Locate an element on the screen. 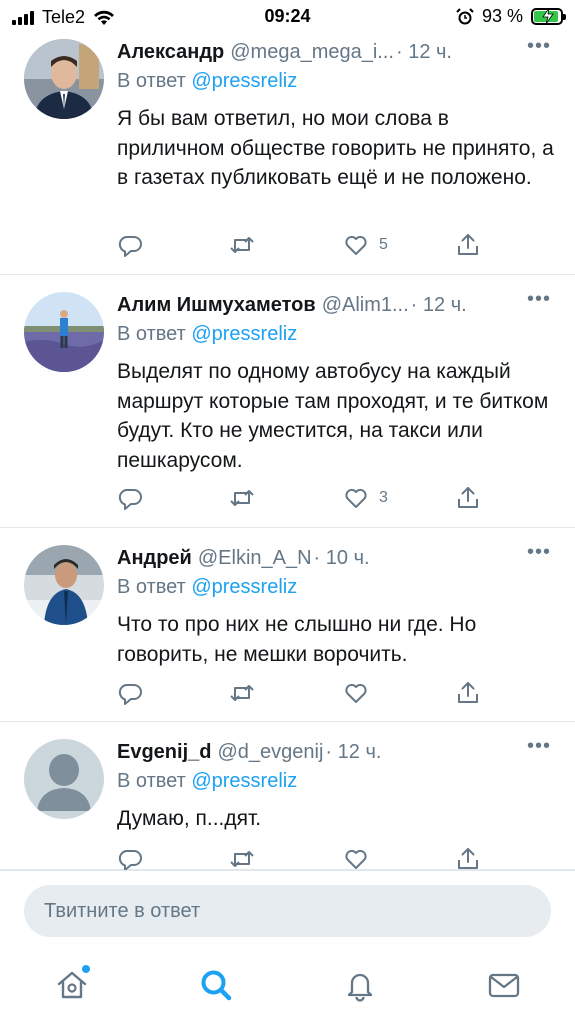 Image resolution: width=575 pixels, height=1024 pixels. author-name: Алим Ишмухаметов is located at coordinates (216, 305).